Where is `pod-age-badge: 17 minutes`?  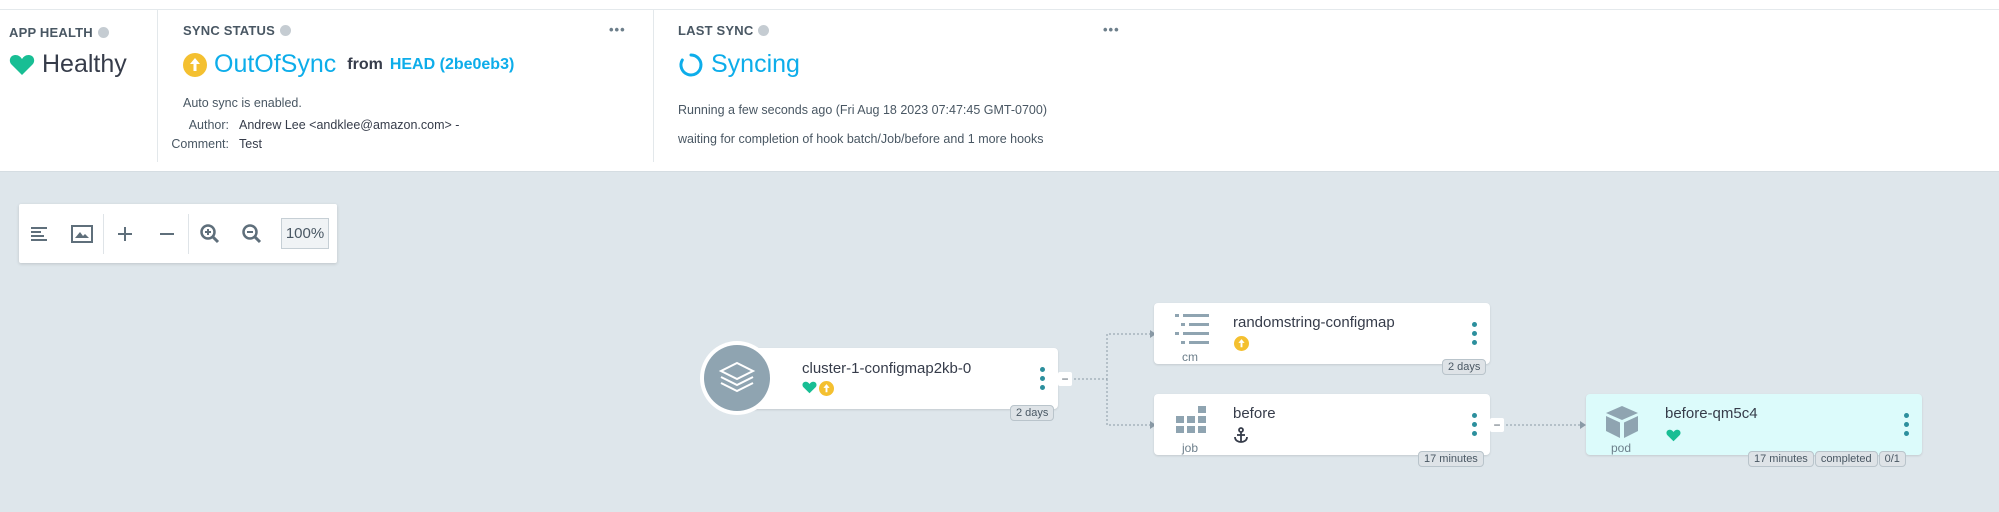
pod-age-badge: 17 minutes is located at coordinates (1781, 459).